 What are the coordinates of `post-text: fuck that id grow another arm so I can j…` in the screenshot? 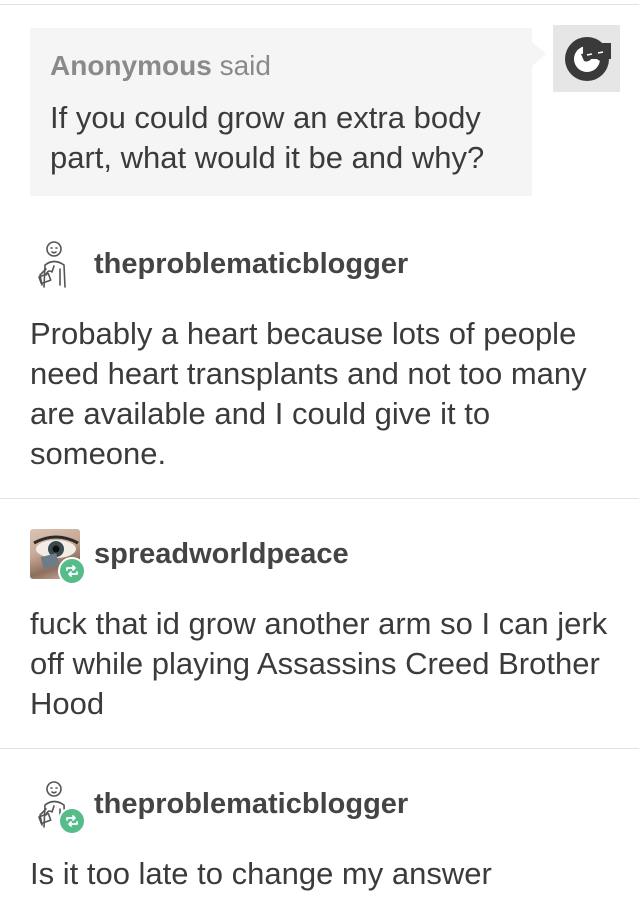 It's located at (319, 663).